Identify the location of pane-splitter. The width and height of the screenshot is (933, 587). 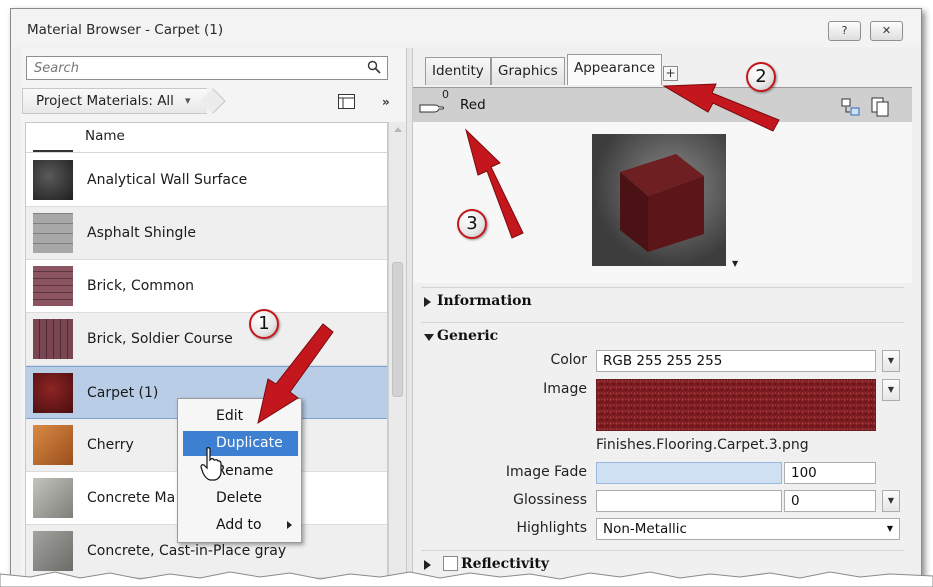
(409, 313).